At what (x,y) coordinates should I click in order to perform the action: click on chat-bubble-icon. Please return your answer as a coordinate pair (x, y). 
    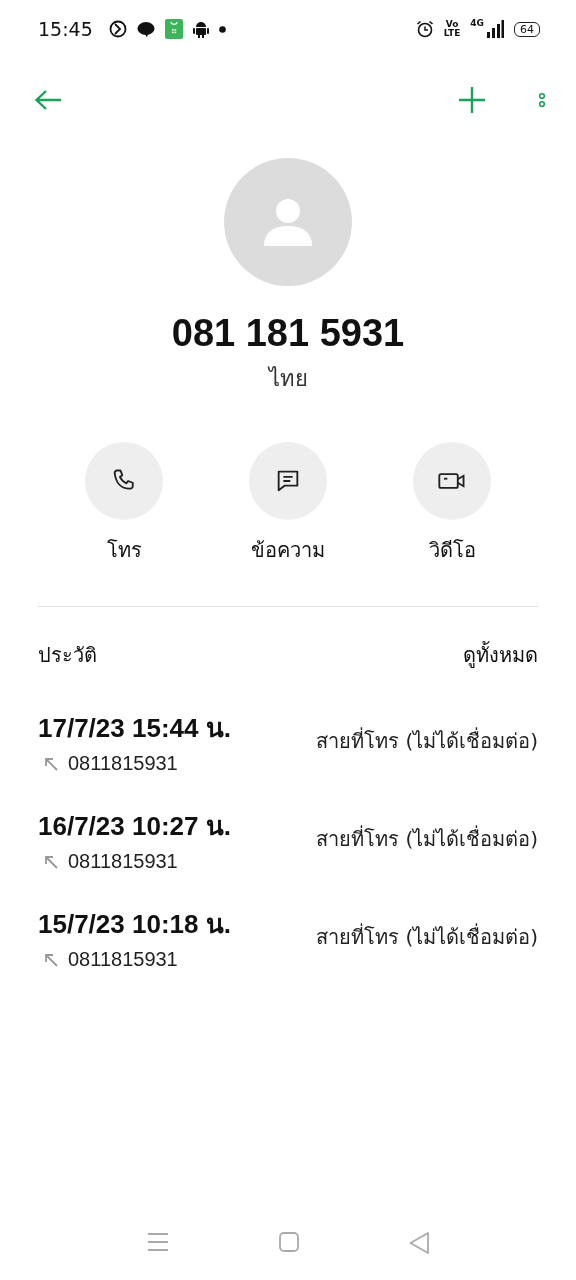
    Looking at the image, I should click on (145, 29).